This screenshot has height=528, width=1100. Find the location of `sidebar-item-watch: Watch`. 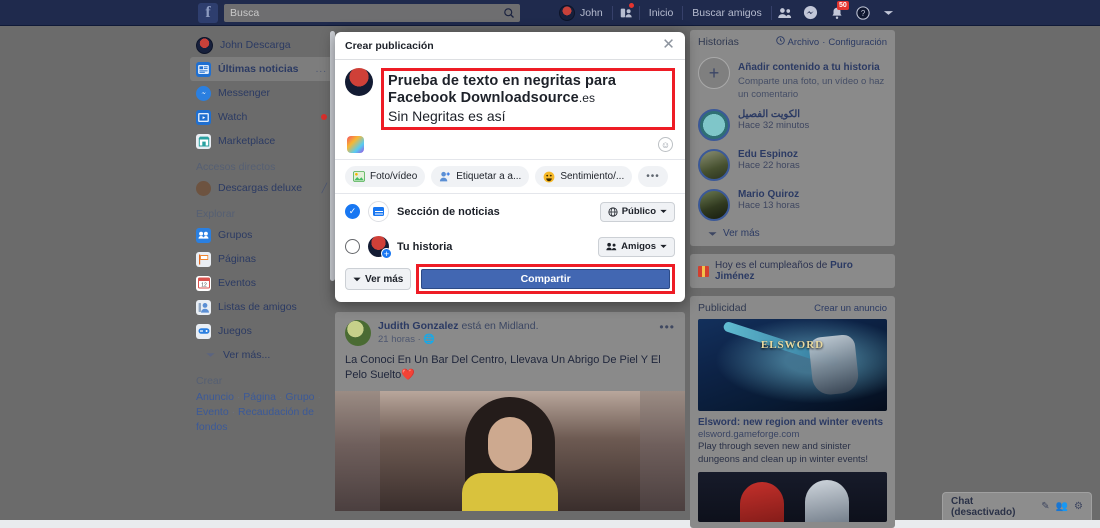

sidebar-item-watch: Watch is located at coordinates (262, 117).